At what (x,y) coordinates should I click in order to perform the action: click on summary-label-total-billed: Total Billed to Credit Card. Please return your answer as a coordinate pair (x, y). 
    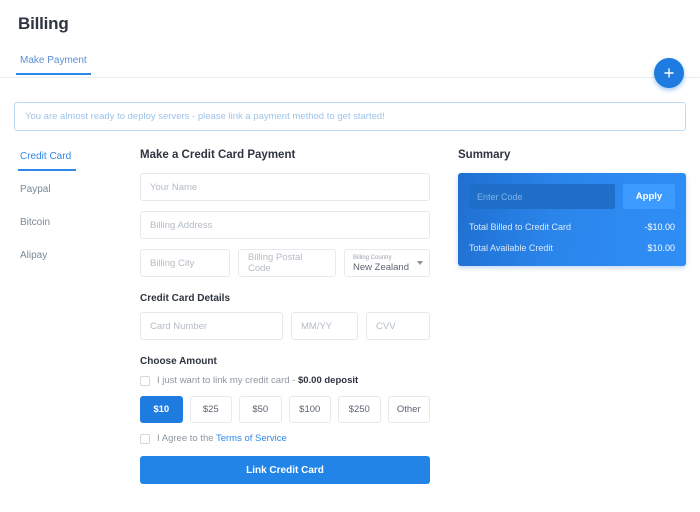
    Looking at the image, I should click on (520, 227).